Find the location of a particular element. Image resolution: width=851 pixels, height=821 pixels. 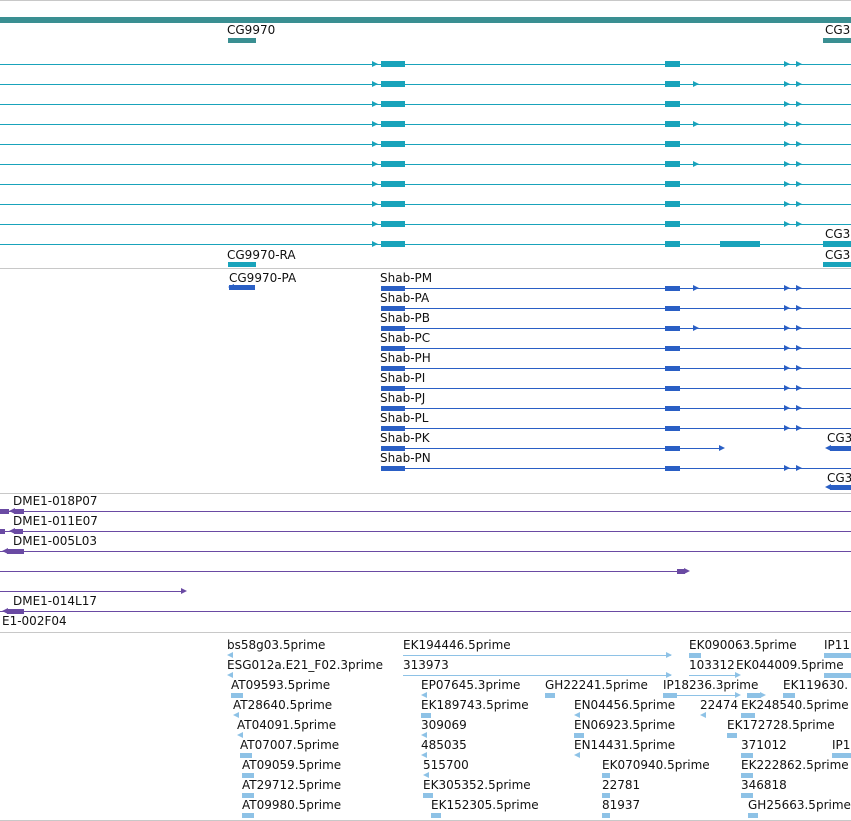

gene-cg9970-block is located at coordinates (242, 40).